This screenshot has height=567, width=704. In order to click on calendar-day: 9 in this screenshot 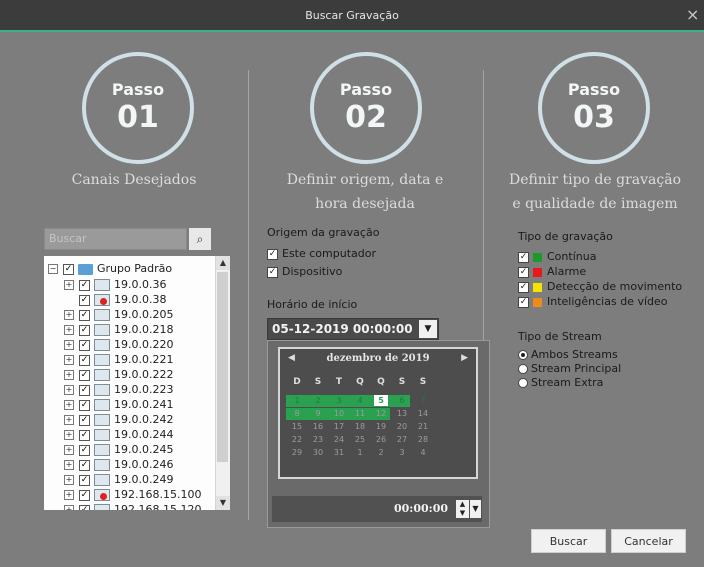, I will do `click(318, 414)`.